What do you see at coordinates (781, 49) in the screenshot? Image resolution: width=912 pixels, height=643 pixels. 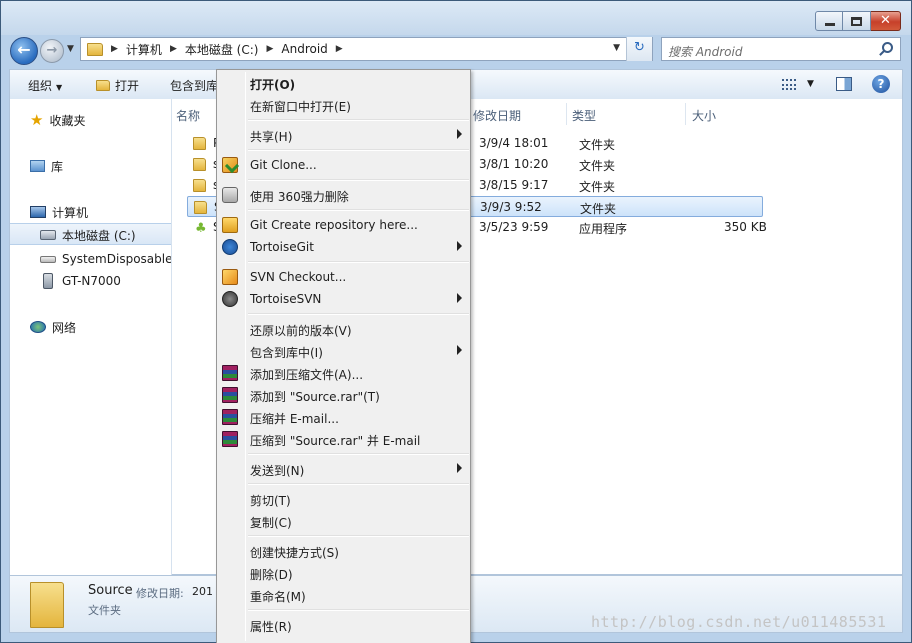 I see `search-input: 搜索 Android` at bounding box center [781, 49].